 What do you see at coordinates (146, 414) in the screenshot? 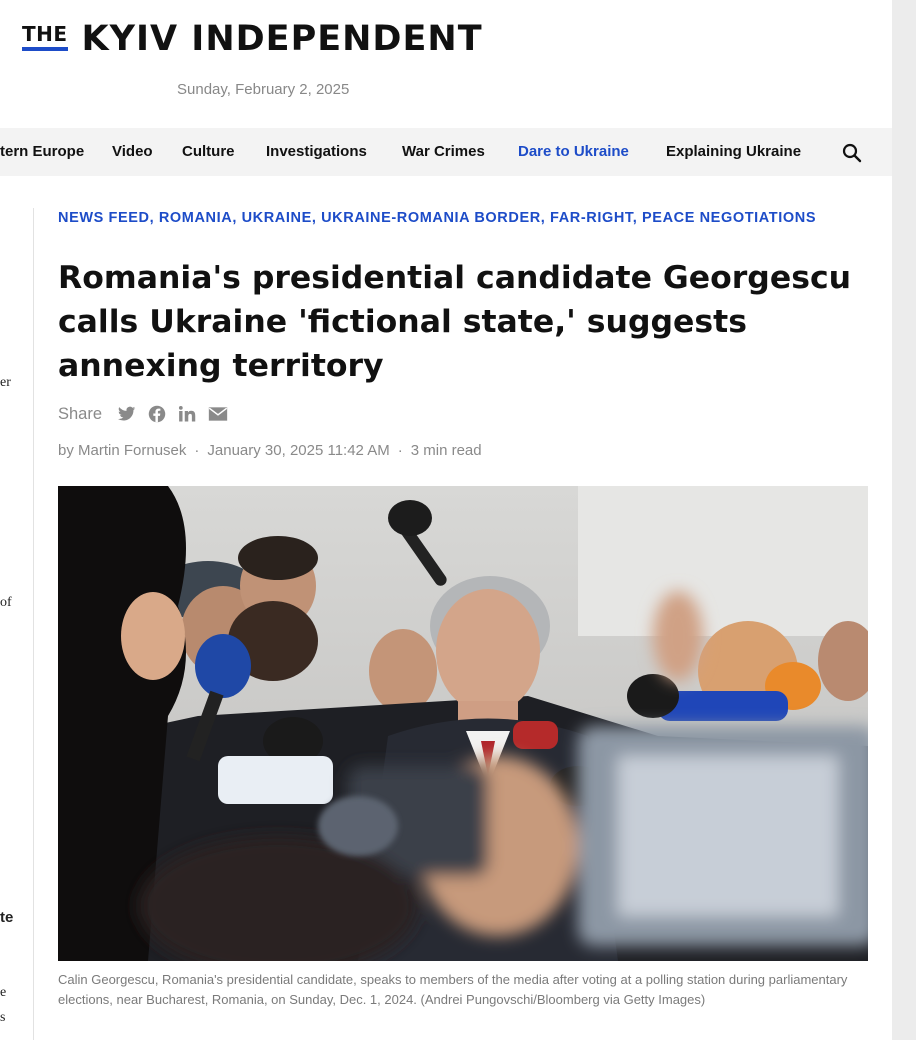
I see `share-bar: Share` at bounding box center [146, 414].